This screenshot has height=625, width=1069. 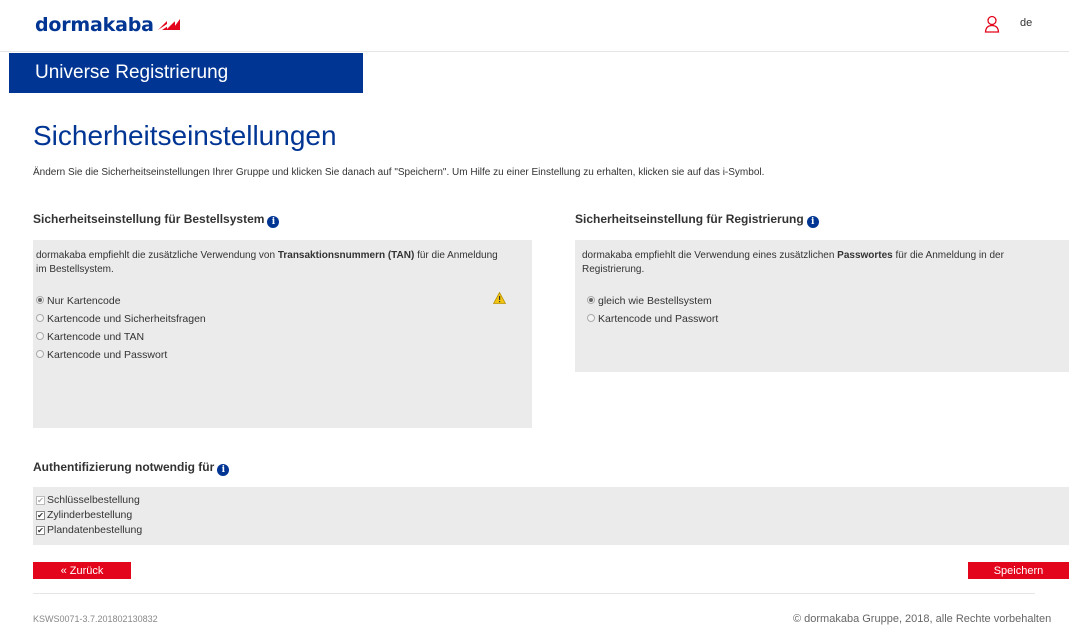 I want to click on checkbox-schluesselbestellung: ✔ Schlüsselbestellung, so click(x=88, y=500).